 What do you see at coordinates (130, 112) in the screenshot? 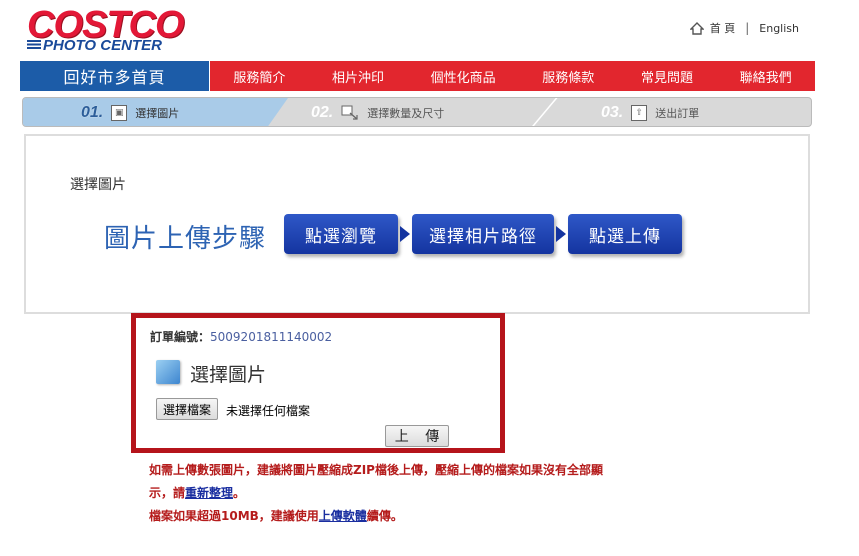
I see `step-1: 01. ▣ 選擇圖片` at bounding box center [130, 112].